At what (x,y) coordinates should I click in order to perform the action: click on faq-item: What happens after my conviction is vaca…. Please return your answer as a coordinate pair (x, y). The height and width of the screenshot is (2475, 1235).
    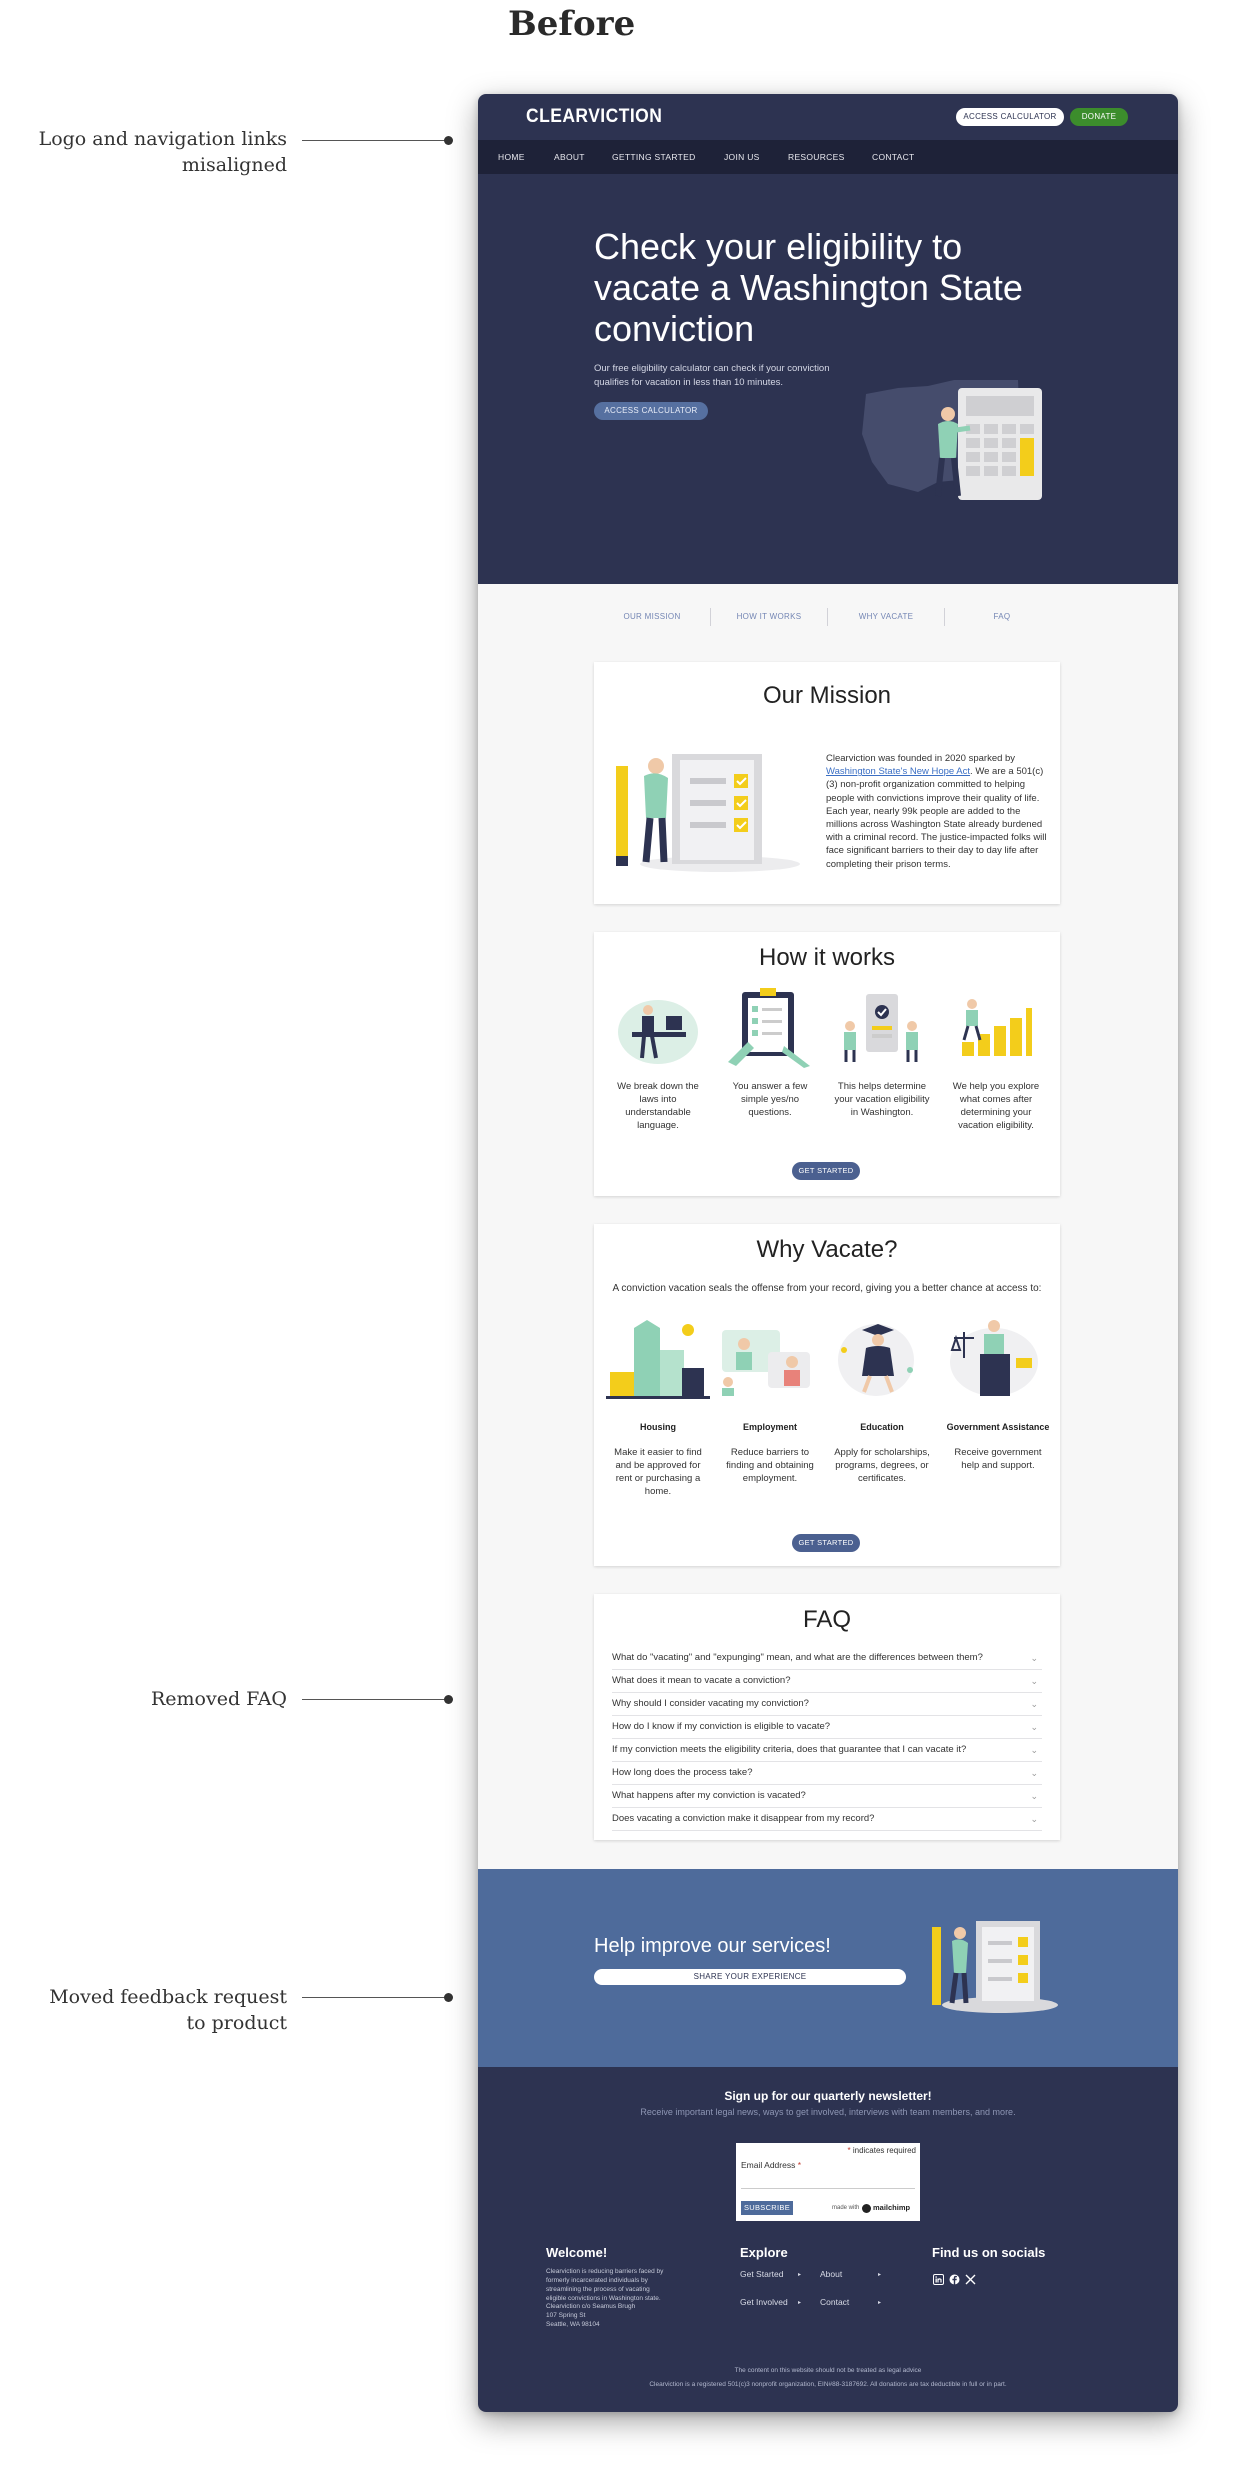
    Looking at the image, I should click on (827, 1797).